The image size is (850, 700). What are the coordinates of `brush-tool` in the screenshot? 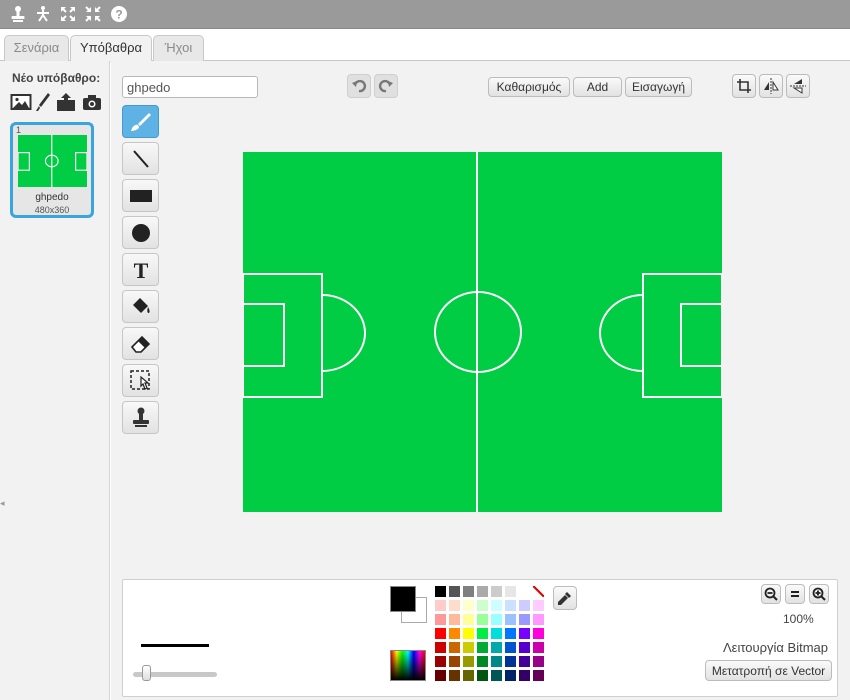 It's located at (140, 121).